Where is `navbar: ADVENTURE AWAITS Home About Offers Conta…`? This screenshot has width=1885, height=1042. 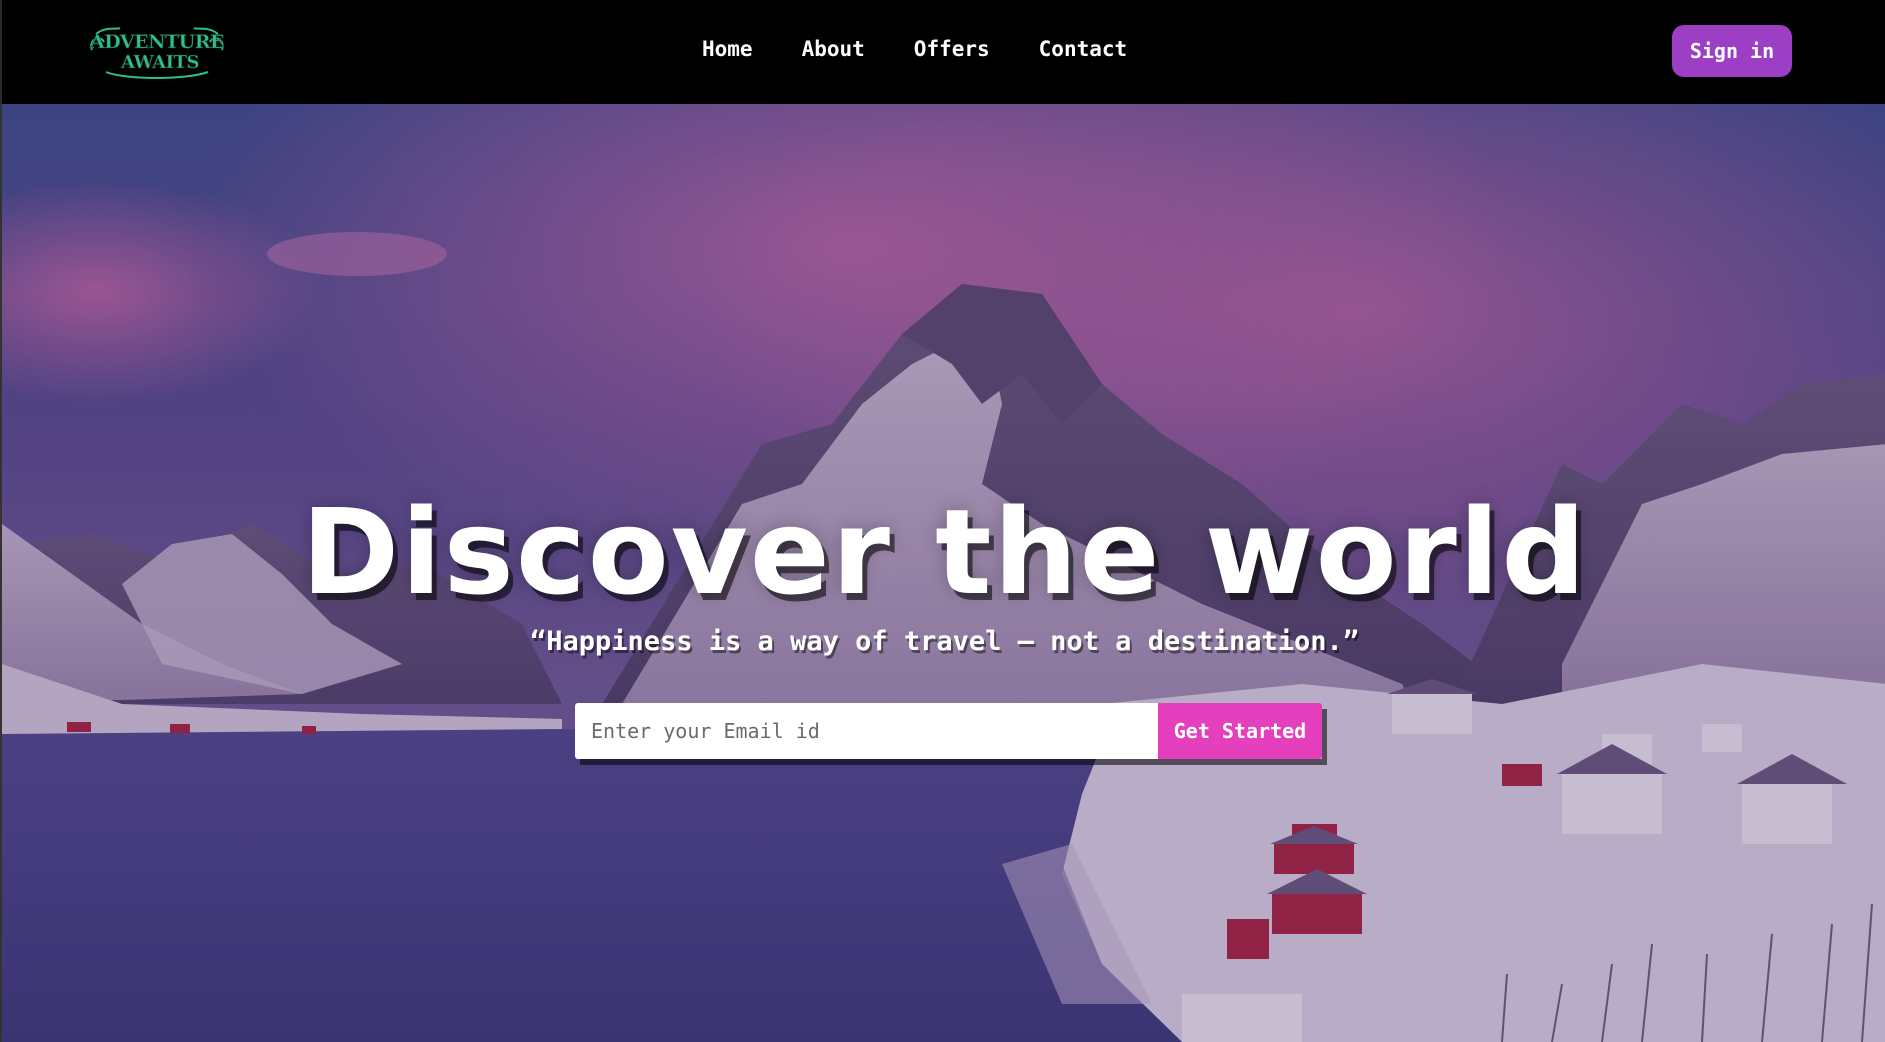 navbar: ADVENTURE AWAITS Home About Offers Conta… is located at coordinates (942, 52).